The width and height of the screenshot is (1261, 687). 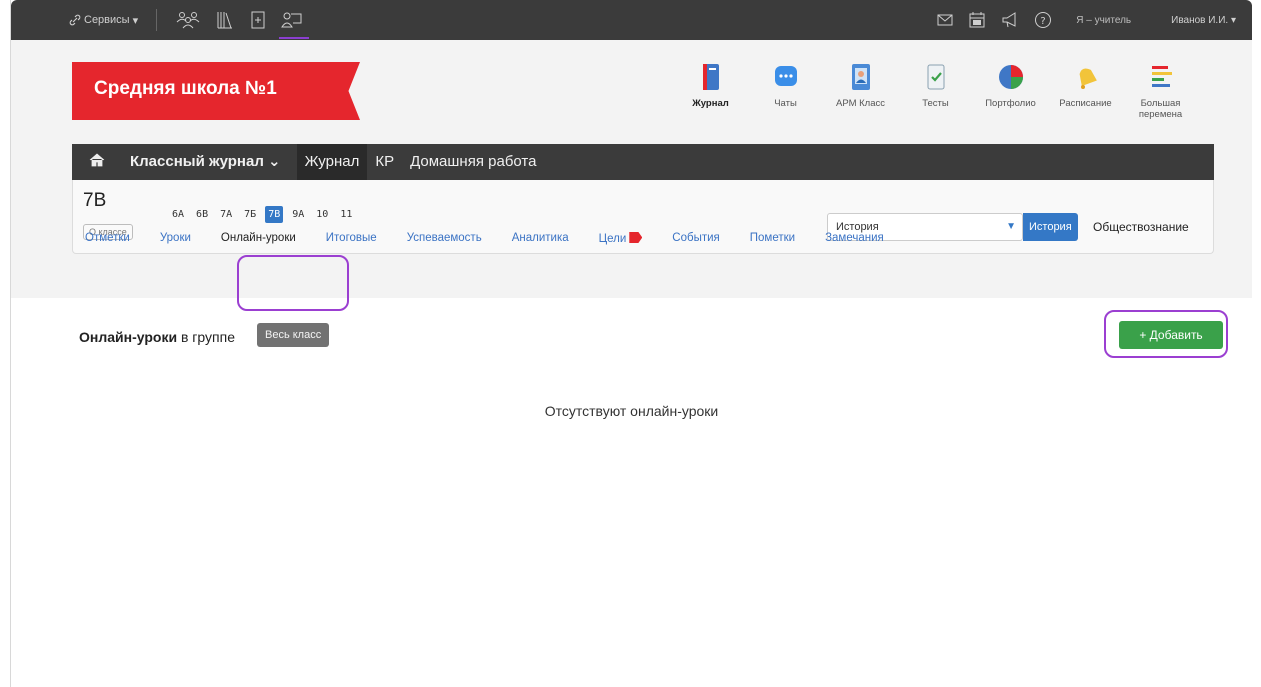 I want to click on divider, so click(x=157, y=20).